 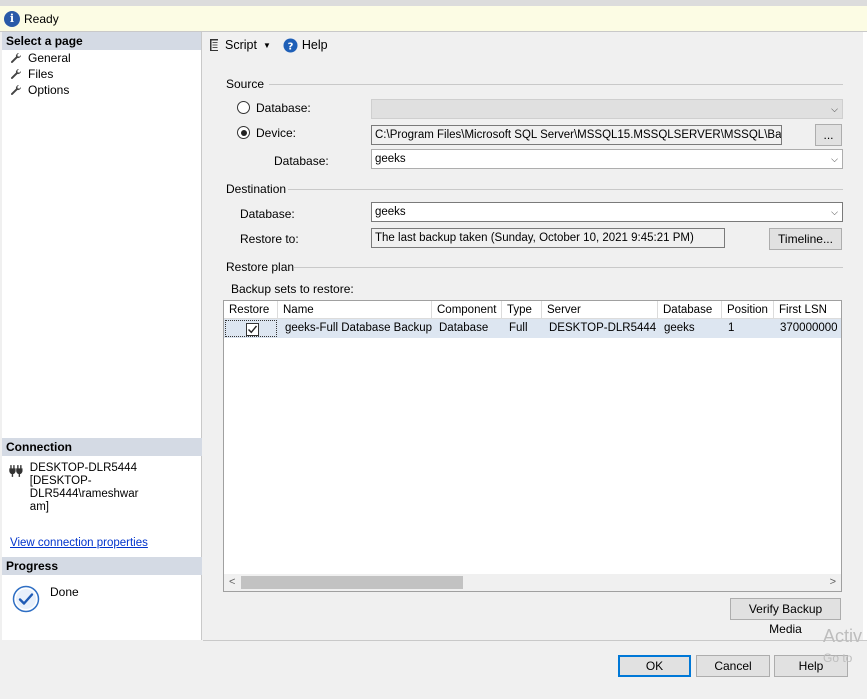 What do you see at coordinates (266, 45) in the screenshot?
I see `chevron-down-icon: ▼` at bounding box center [266, 45].